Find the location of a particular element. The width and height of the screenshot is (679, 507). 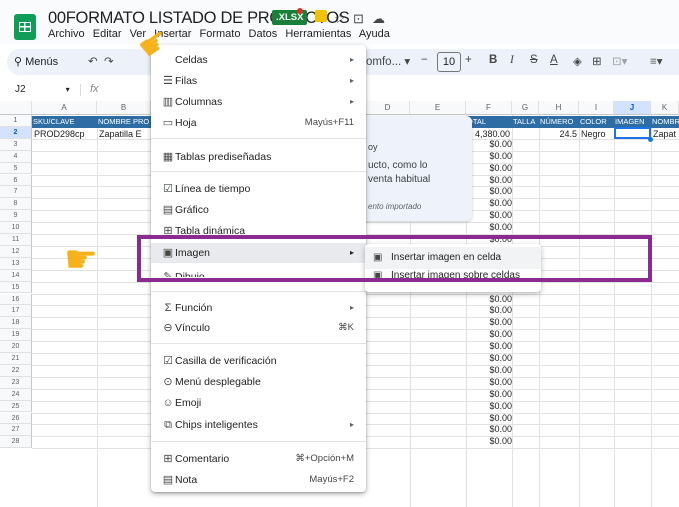

row-header-11: 11 is located at coordinates (16, 240).